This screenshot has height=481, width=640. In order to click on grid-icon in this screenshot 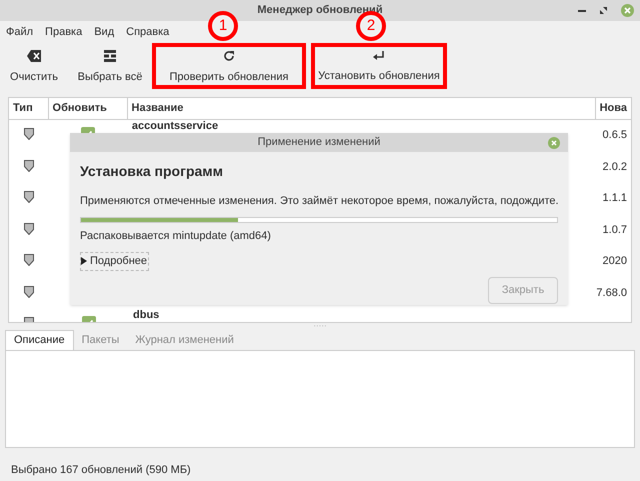, I will do `click(110, 56)`.